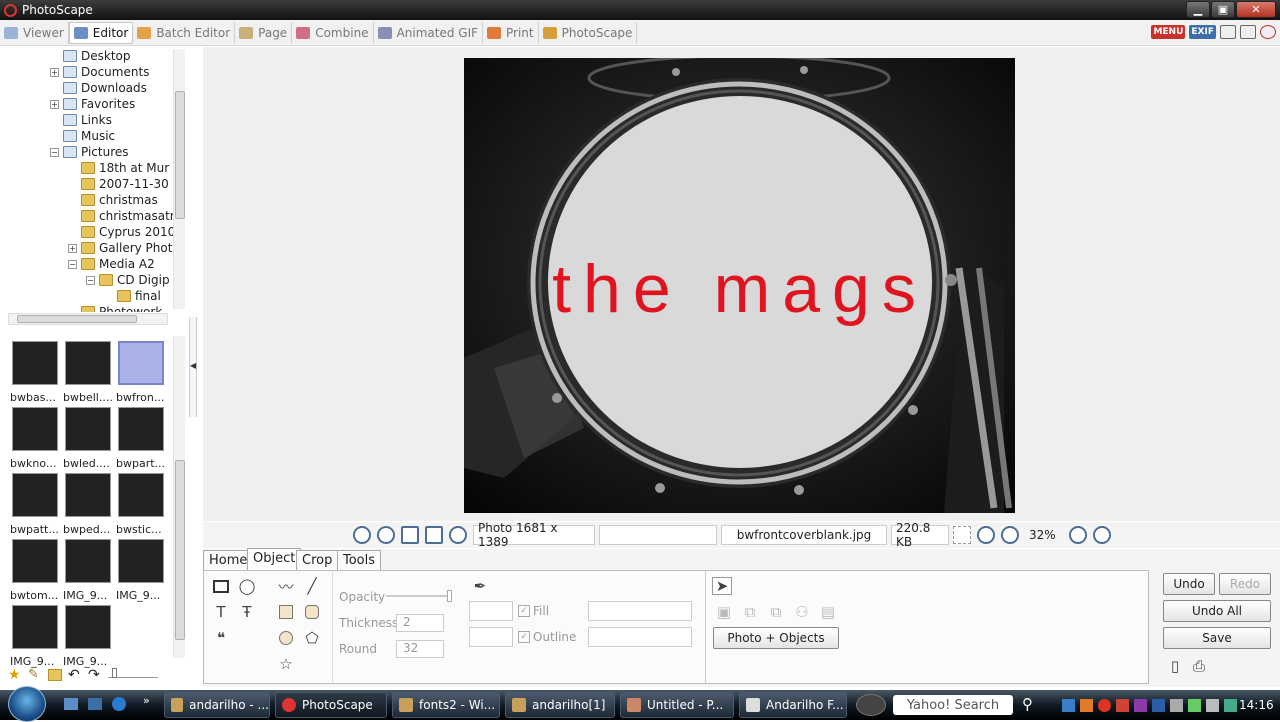 This screenshot has height=722, width=1280. I want to click on insert-photo-icon, so click(221, 586).